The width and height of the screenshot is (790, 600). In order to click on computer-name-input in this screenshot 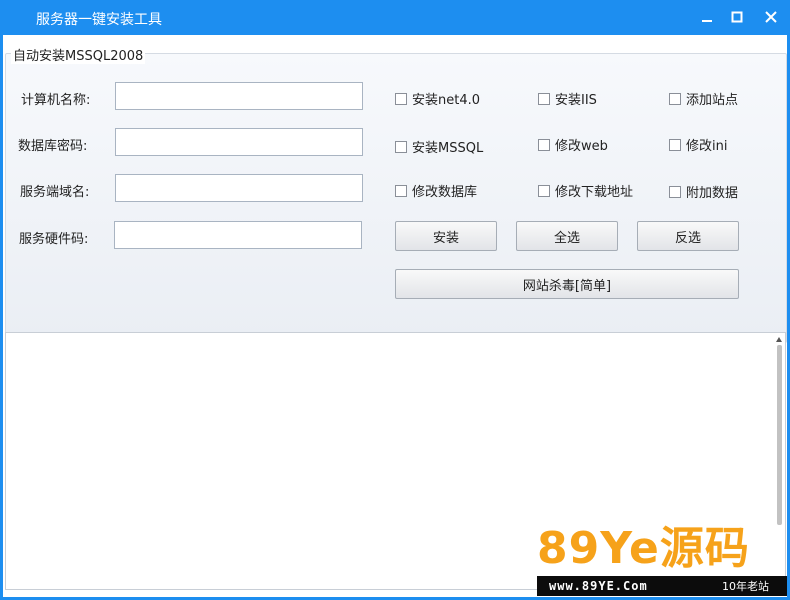, I will do `click(239, 96)`.